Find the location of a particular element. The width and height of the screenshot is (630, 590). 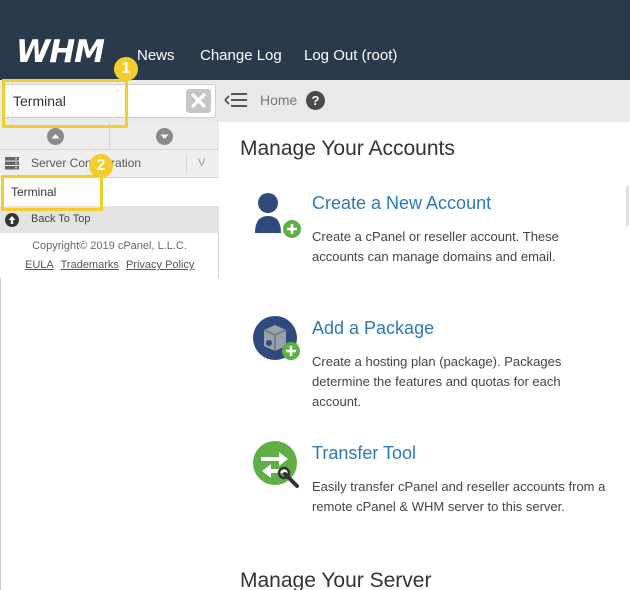

callout-badge-2: 2 is located at coordinates (101, 166).